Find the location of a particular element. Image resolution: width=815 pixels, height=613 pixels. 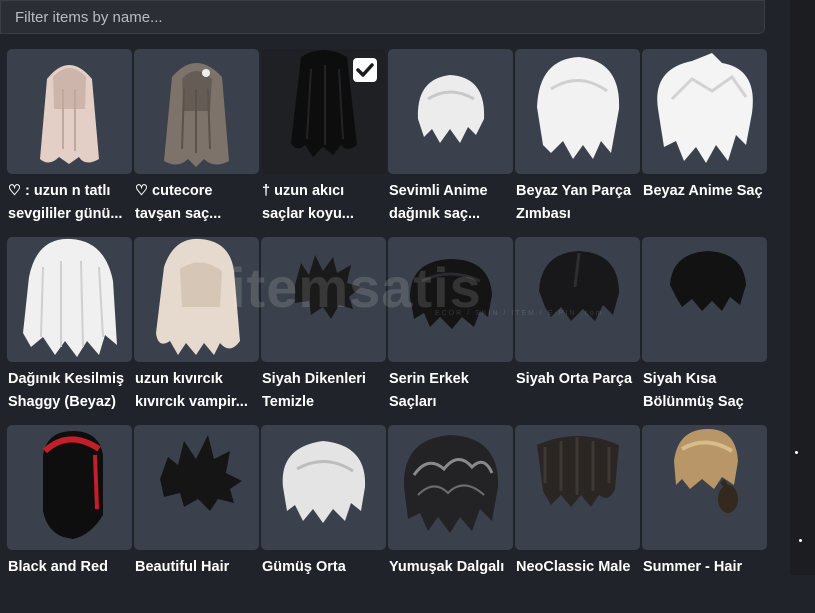

item-name-line1: ♡ cutecore is located at coordinates (174, 191).